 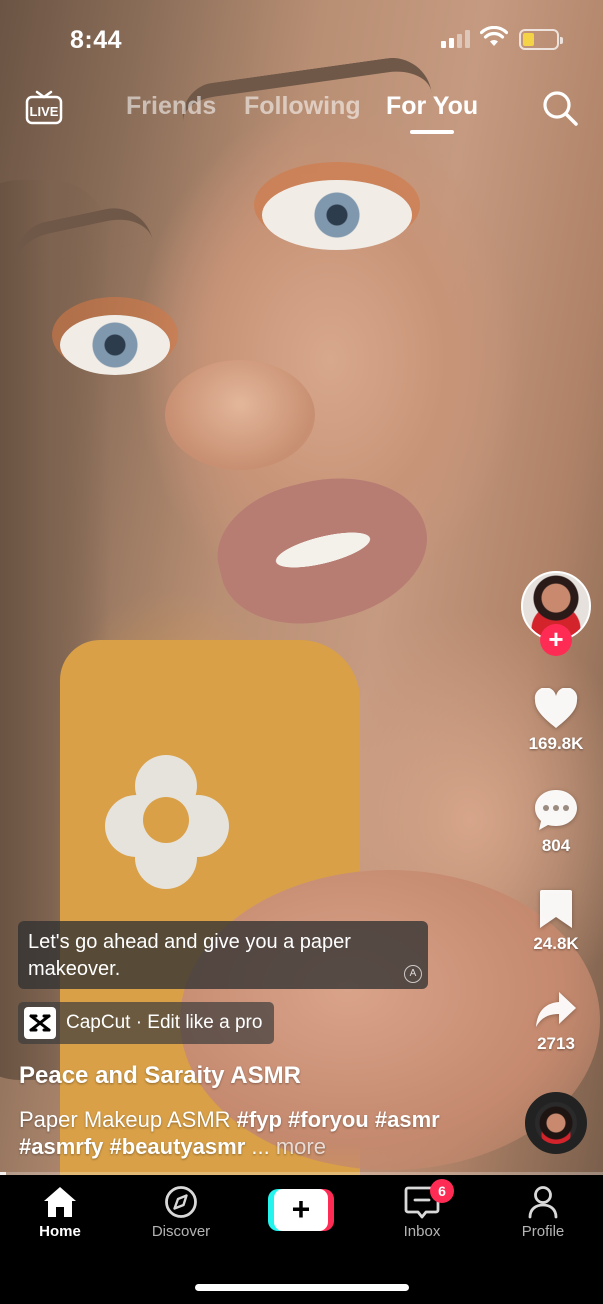 What do you see at coordinates (541, 39) in the screenshot?
I see `battery-icon` at bounding box center [541, 39].